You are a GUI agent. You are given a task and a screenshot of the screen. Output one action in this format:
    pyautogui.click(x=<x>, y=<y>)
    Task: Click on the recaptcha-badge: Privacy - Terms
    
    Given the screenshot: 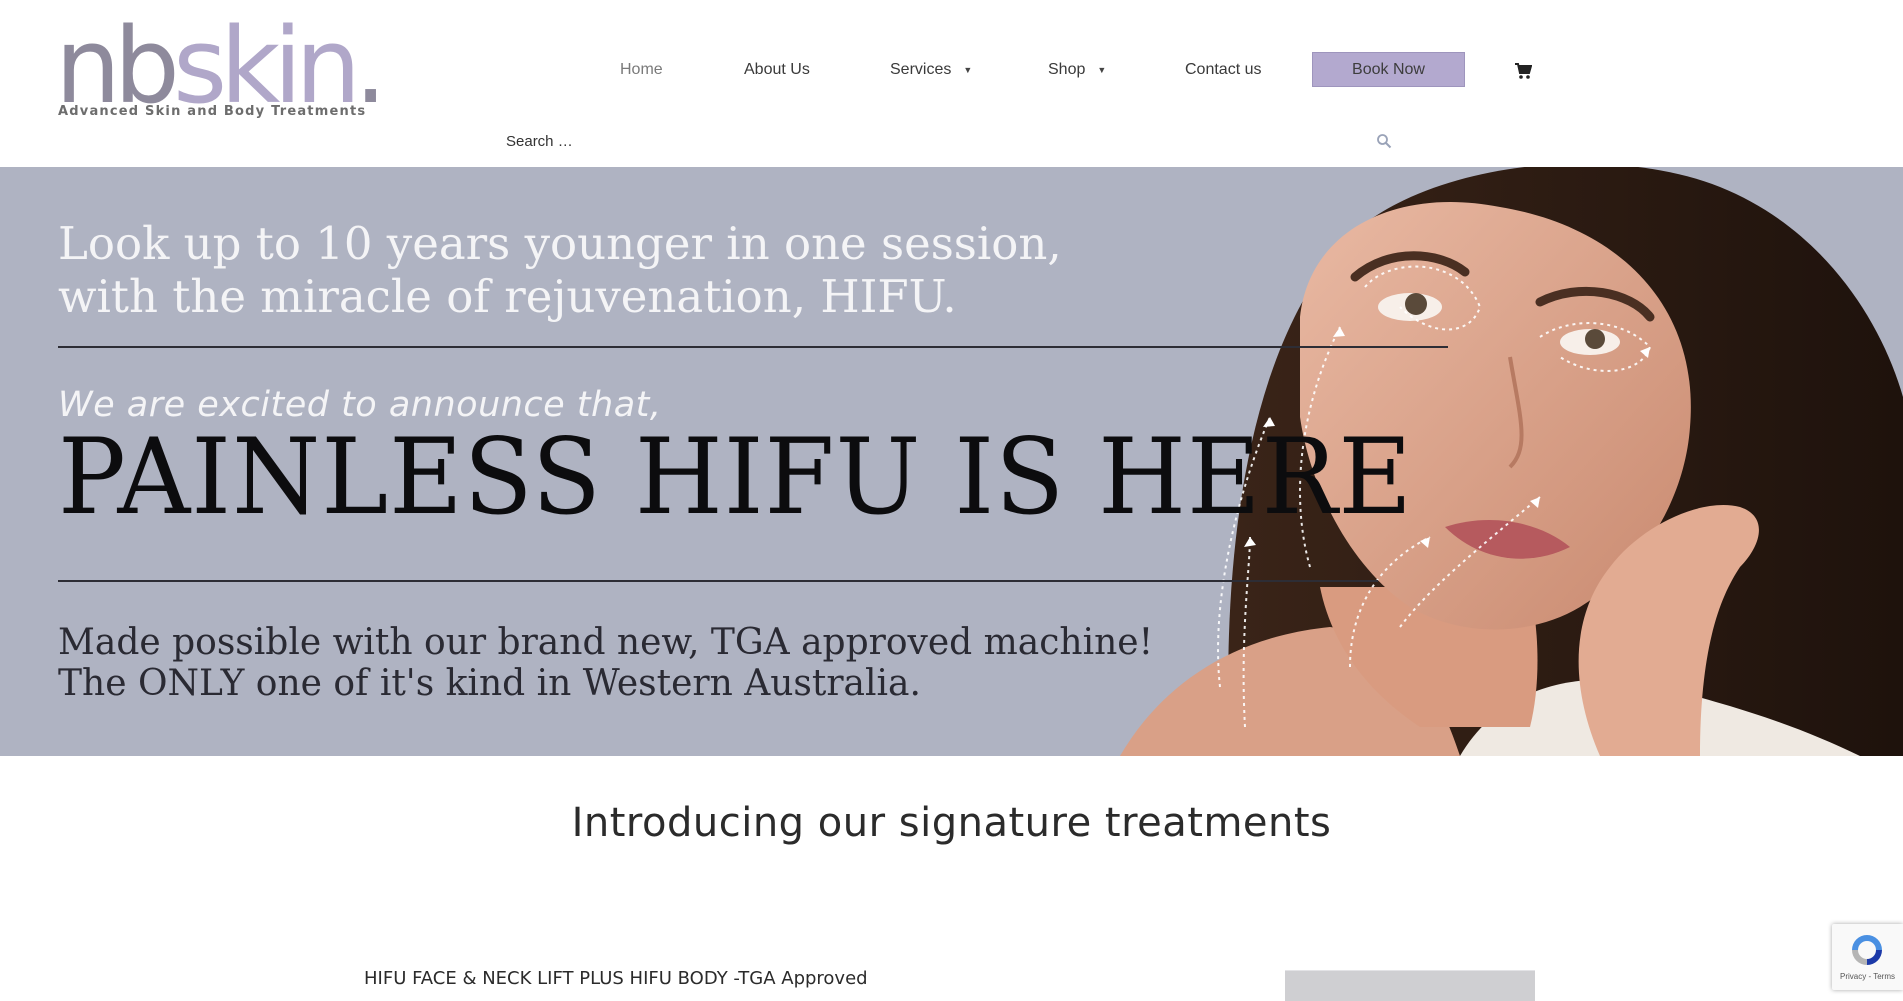 What is the action you would take?
    pyautogui.click(x=1867, y=957)
    